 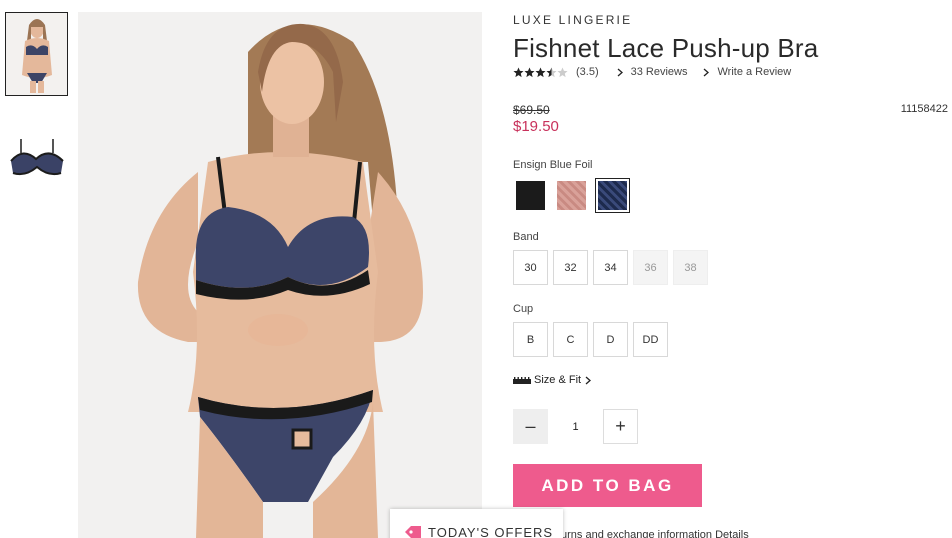 I want to click on quantity-value: 1, so click(x=575, y=427).